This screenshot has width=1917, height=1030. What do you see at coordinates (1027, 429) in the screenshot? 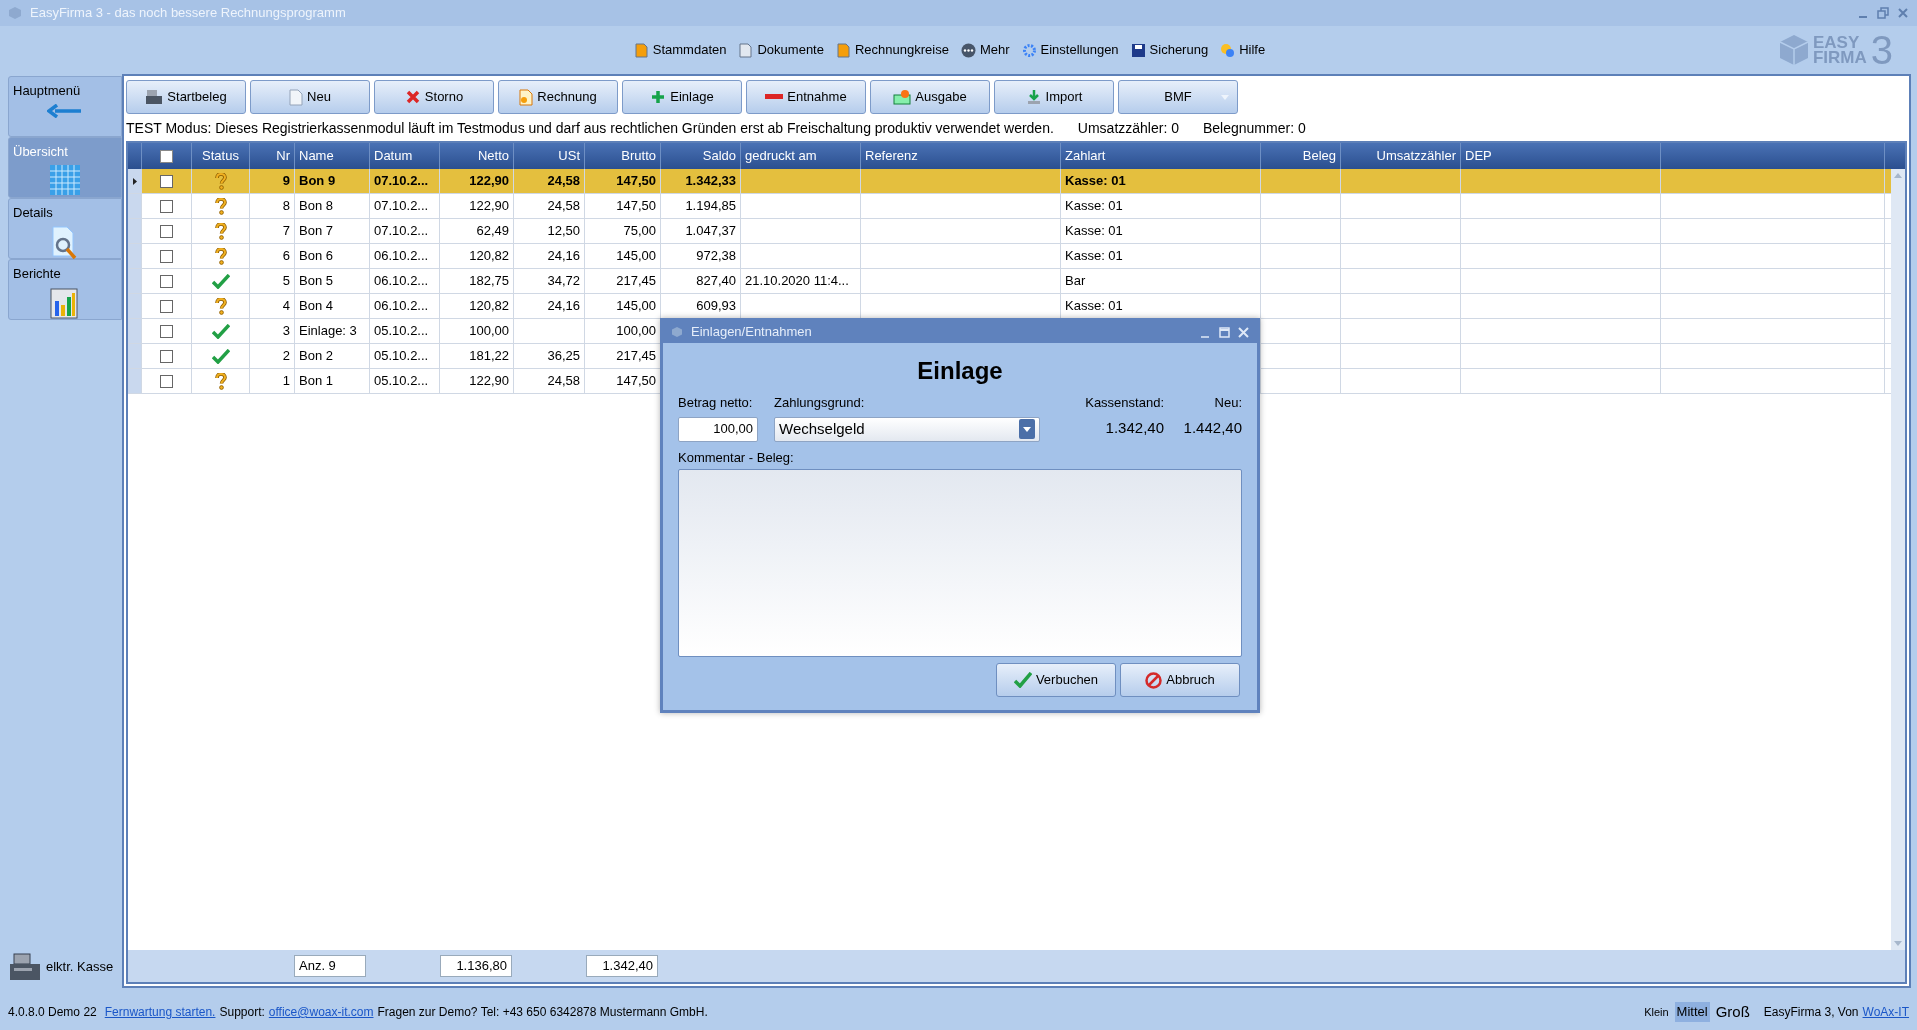
I see `caret-icon` at bounding box center [1027, 429].